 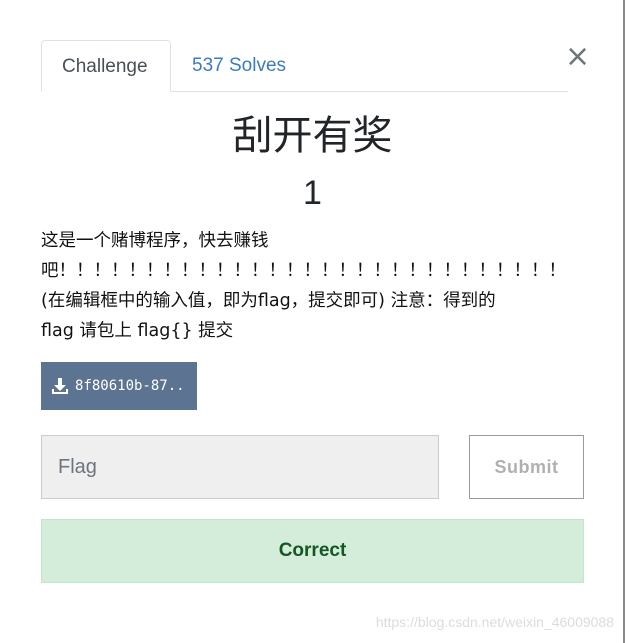 What do you see at coordinates (526, 467) in the screenshot?
I see `submit-button: Submit` at bounding box center [526, 467].